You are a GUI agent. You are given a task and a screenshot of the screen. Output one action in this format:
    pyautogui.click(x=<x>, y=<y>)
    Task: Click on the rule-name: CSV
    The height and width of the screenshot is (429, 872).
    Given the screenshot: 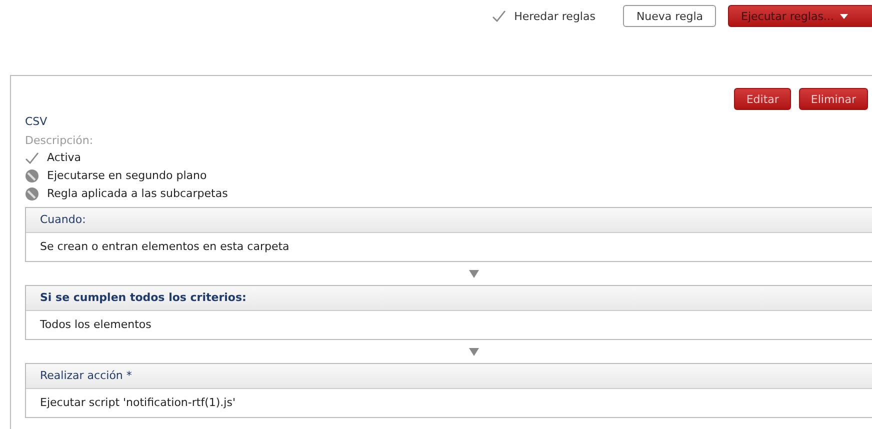 What is the action you would take?
    pyautogui.click(x=36, y=121)
    